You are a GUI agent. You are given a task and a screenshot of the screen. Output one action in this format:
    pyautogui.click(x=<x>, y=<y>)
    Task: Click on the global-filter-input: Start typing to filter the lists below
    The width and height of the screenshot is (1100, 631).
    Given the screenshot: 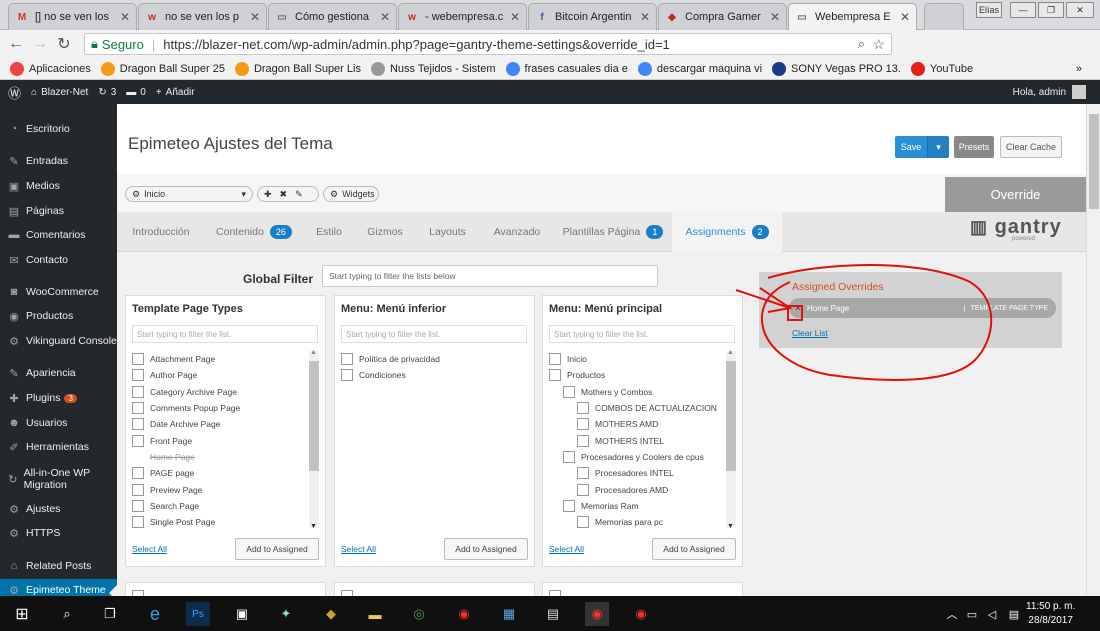 What is the action you would take?
    pyautogui.click(x=490, y=276)
    